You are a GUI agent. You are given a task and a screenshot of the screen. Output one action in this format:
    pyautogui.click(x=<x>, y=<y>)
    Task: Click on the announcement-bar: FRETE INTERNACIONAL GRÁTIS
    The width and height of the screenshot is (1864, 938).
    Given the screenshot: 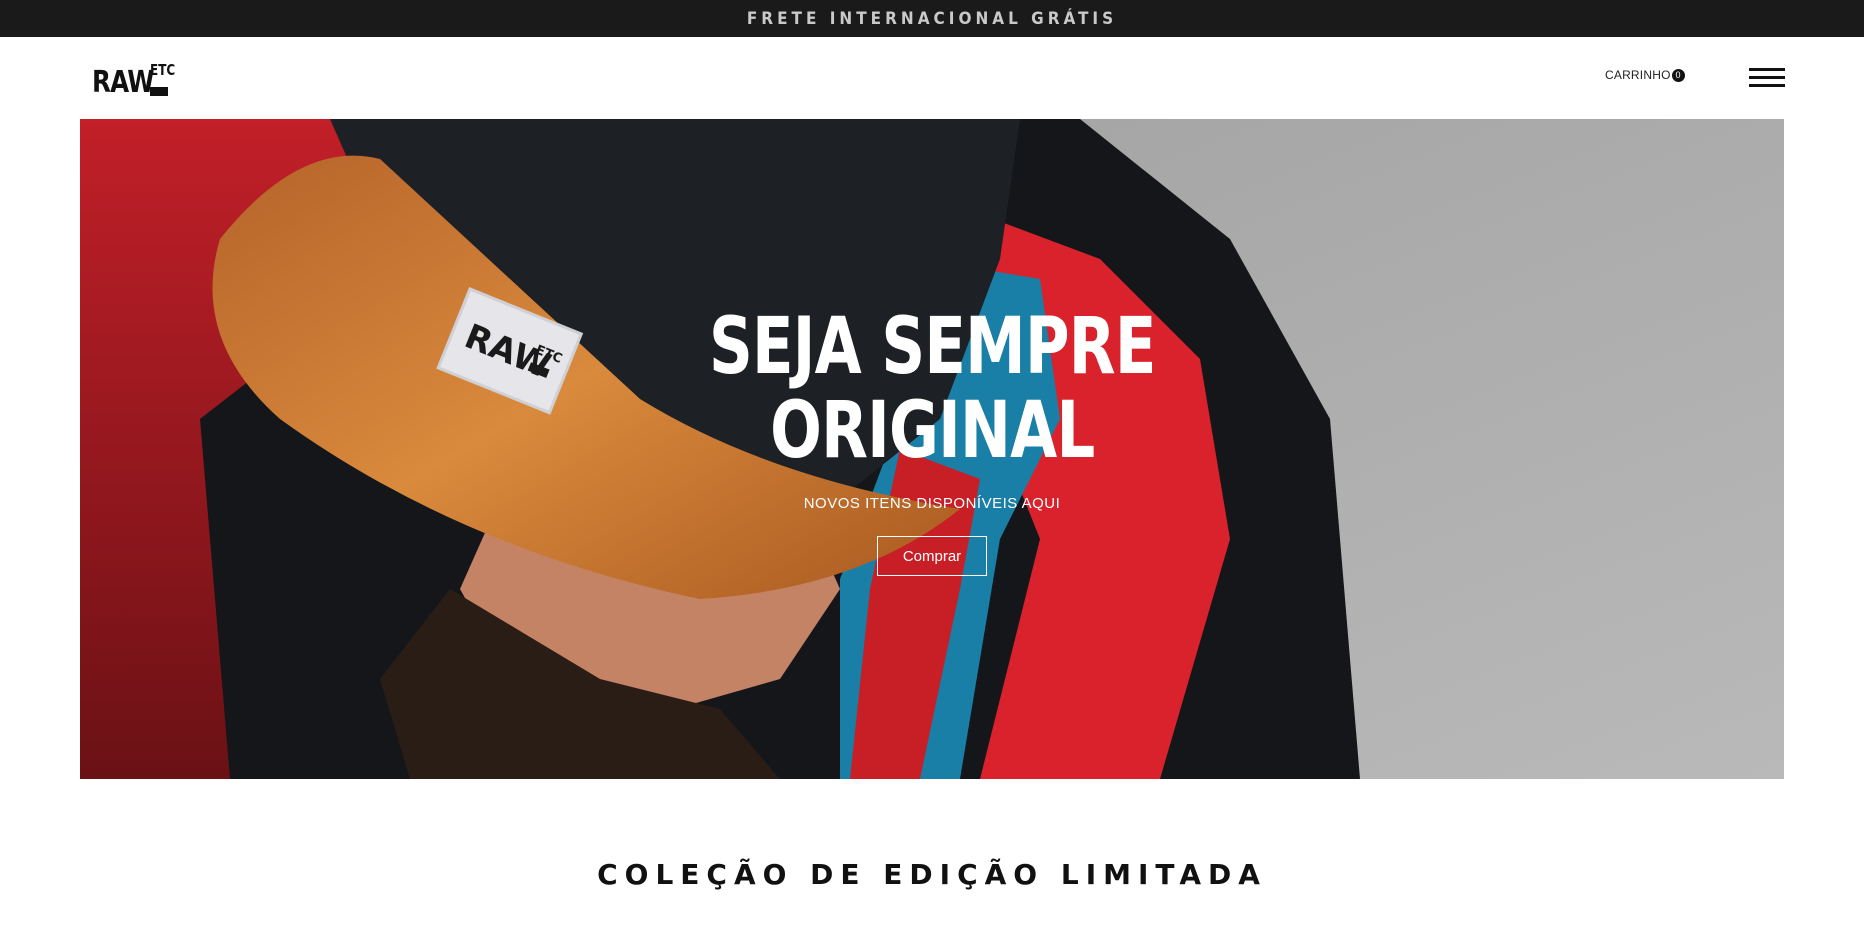 What is the action you would take?
    pyautogui.click(x=932, y=18)
    